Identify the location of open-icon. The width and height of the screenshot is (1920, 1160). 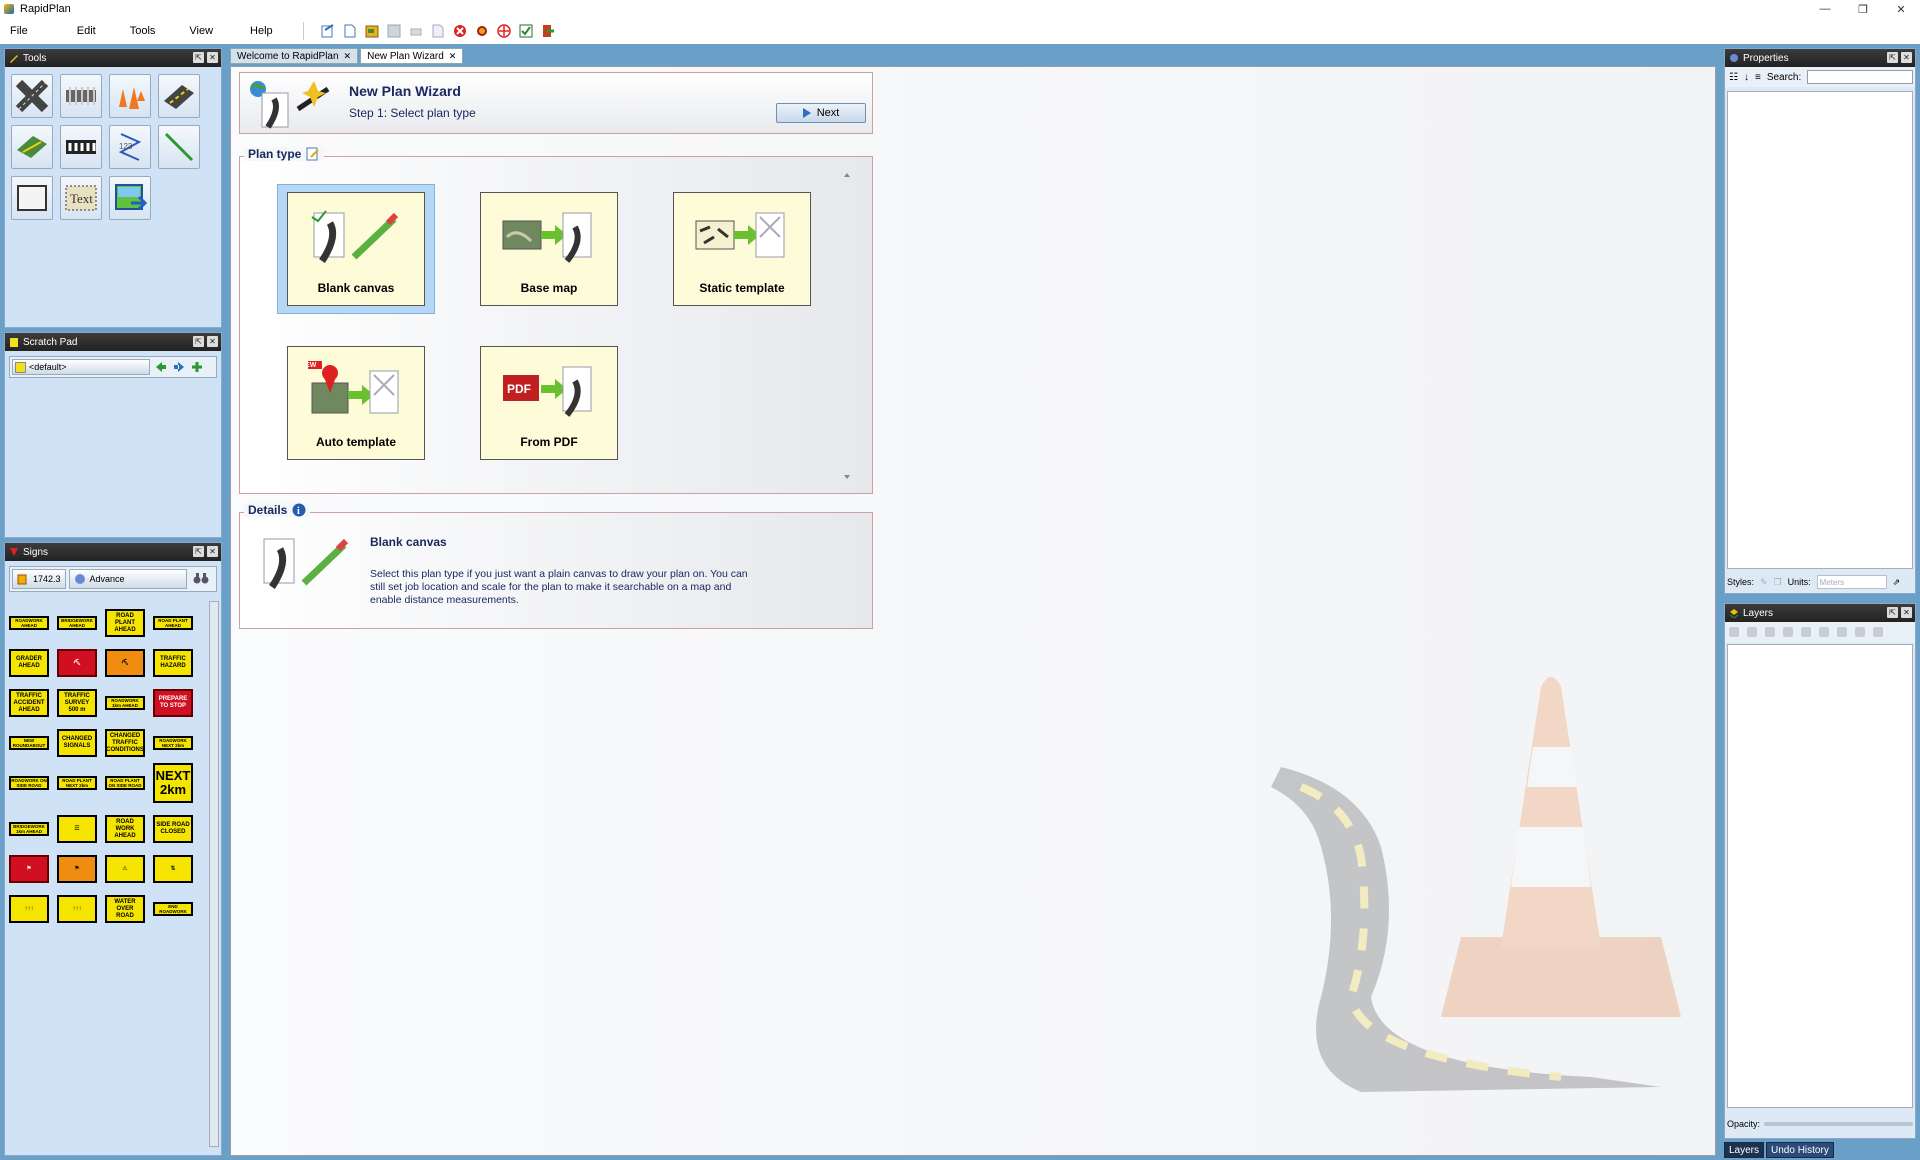
(328, 31).